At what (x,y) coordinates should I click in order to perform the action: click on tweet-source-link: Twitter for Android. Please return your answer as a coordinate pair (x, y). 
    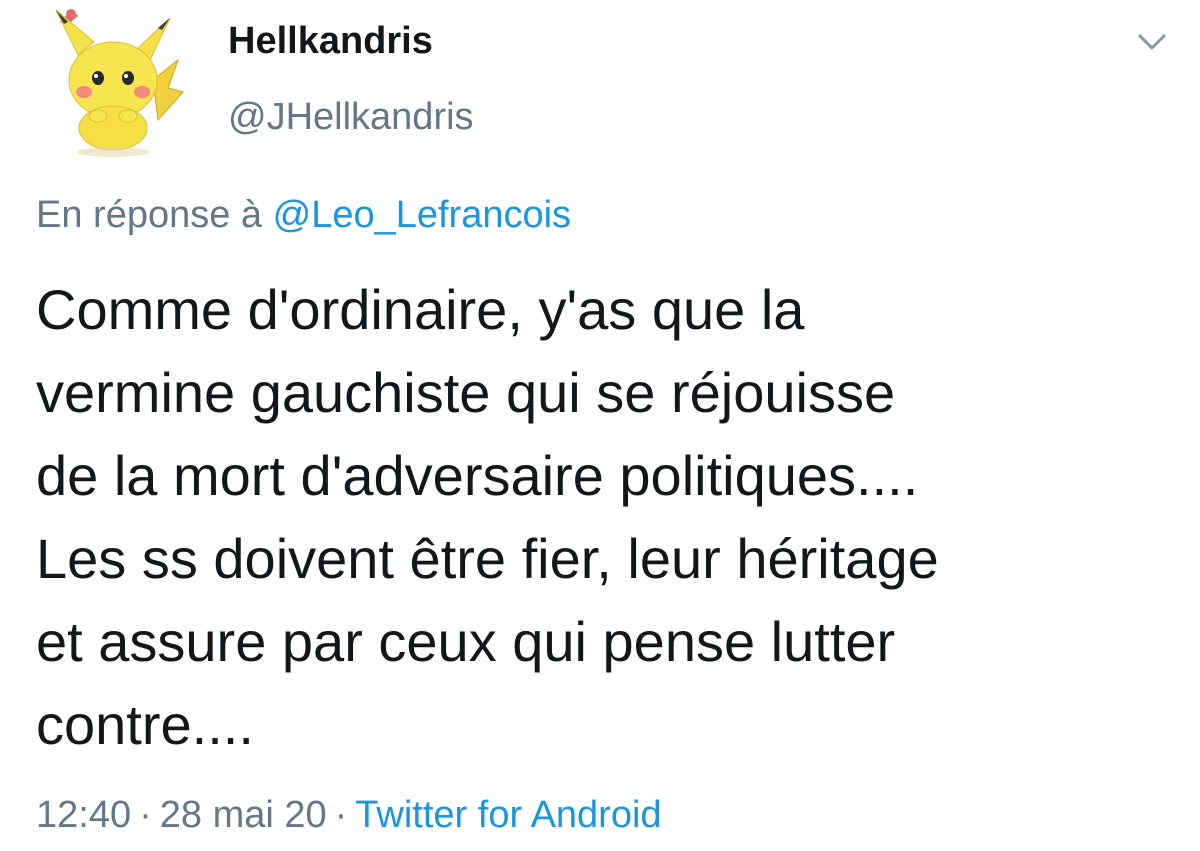
    Looking at the image, I should click on (508, 815).